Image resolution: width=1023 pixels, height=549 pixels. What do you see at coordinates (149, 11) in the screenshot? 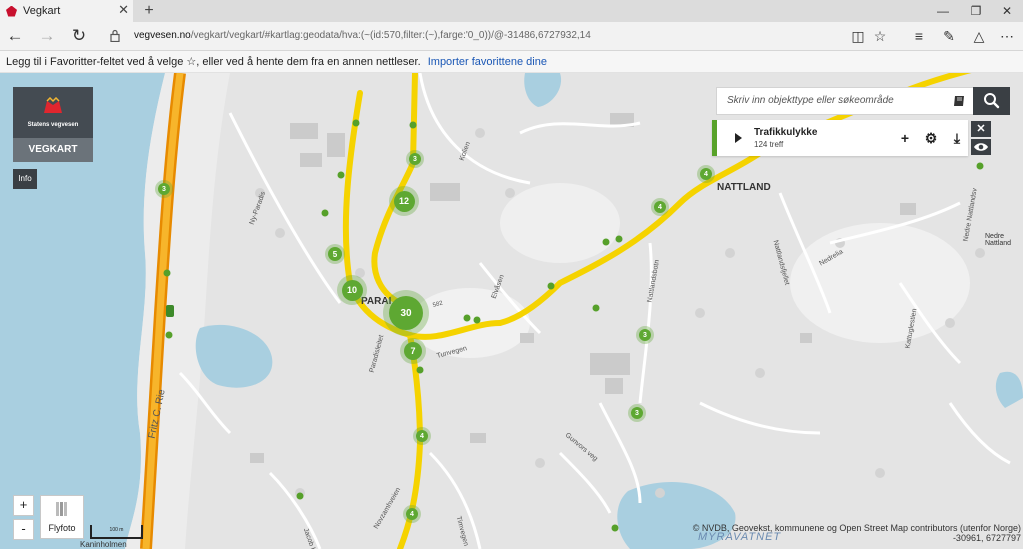
I see `new-tab-button: +` at bounding box center [149, 11].